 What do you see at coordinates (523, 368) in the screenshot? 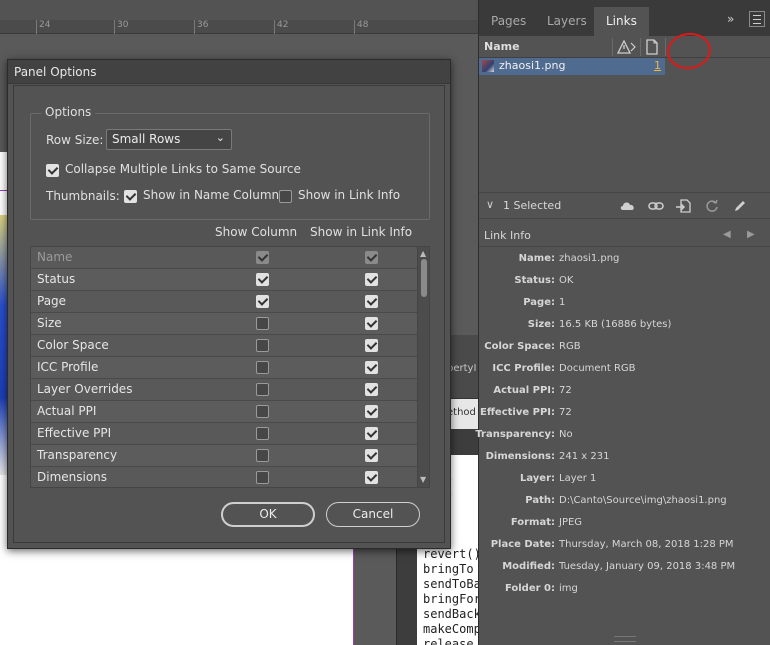
I see `link-info-label: ICC Profile:` at bounding box center [523, 368].